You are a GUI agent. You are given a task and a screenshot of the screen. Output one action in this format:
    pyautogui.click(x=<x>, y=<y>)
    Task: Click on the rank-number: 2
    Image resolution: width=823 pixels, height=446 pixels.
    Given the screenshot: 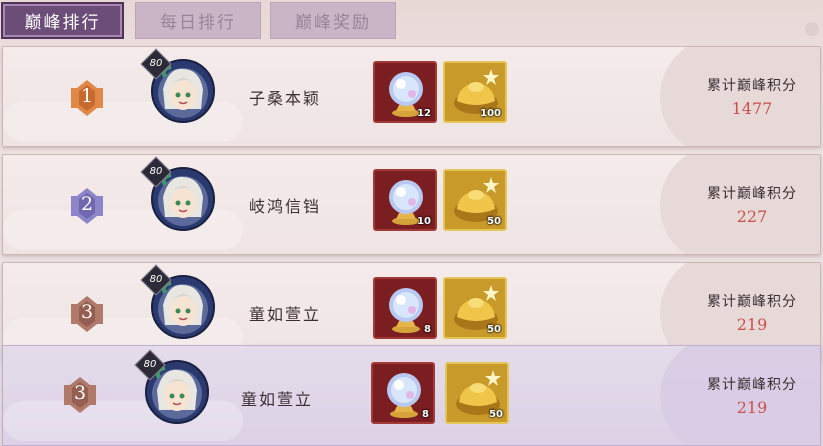 What is the action you would take?
    pyautogui.click(x=87, y=204)
    